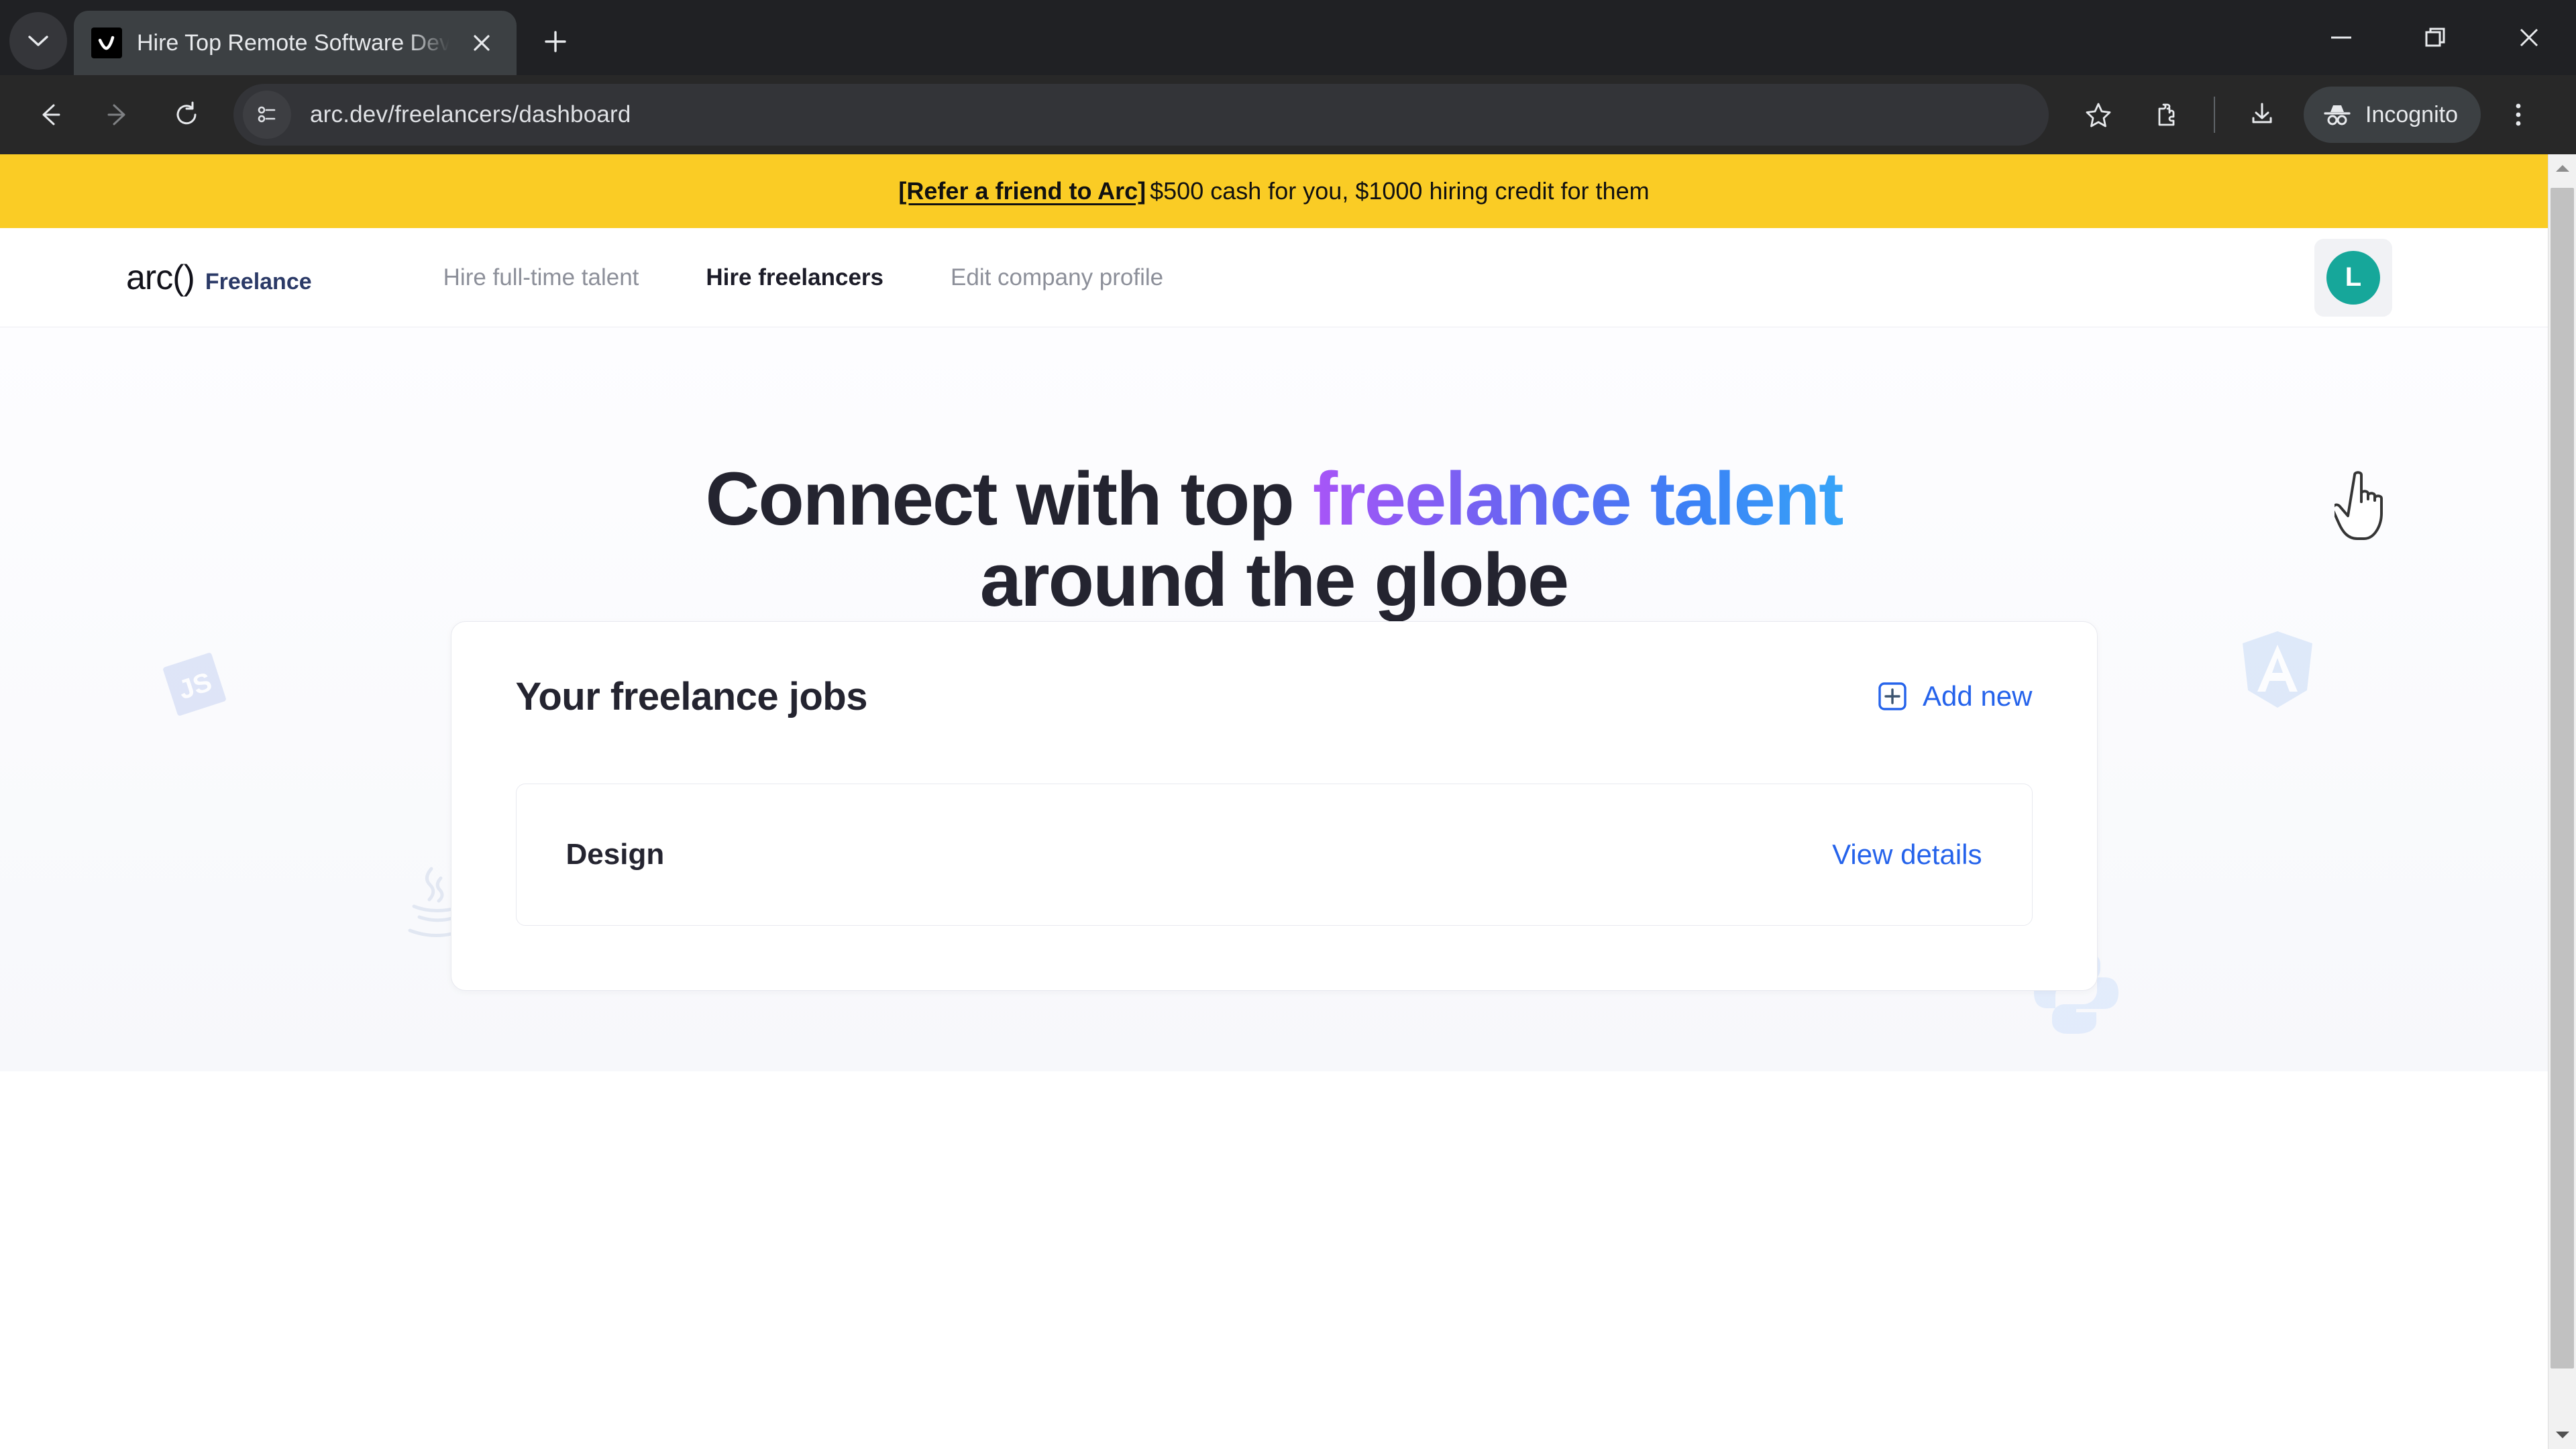 The image size is (2576, 1449). Describe the element at coordinates (2411, 114) in the screenshot. I see `incognito-label: Incognito` at that location.